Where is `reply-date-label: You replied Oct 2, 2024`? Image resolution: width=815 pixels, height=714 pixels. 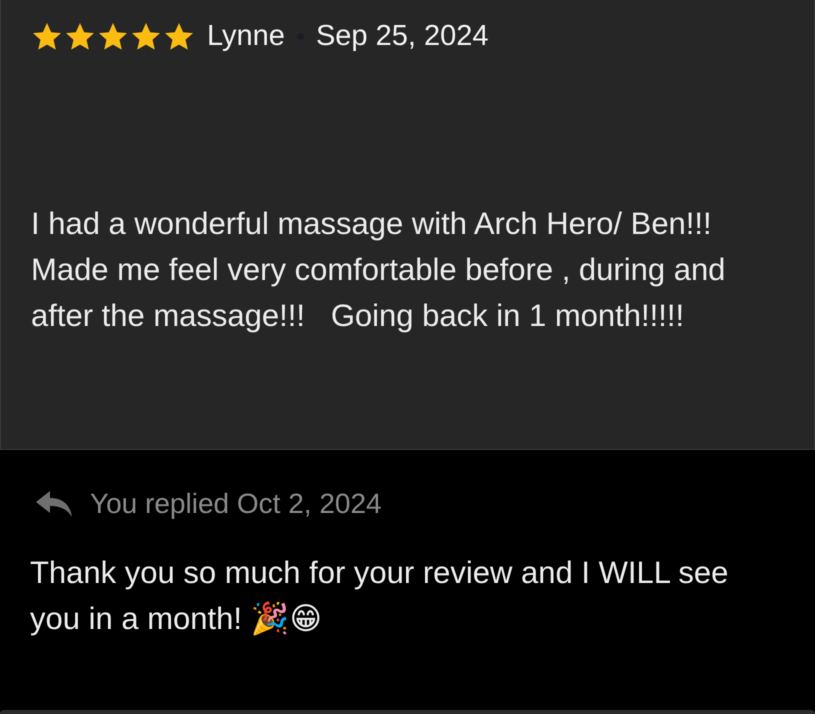 reply-date-label: You replied Oct 2, 2024 is located at coordinates (236, 504).